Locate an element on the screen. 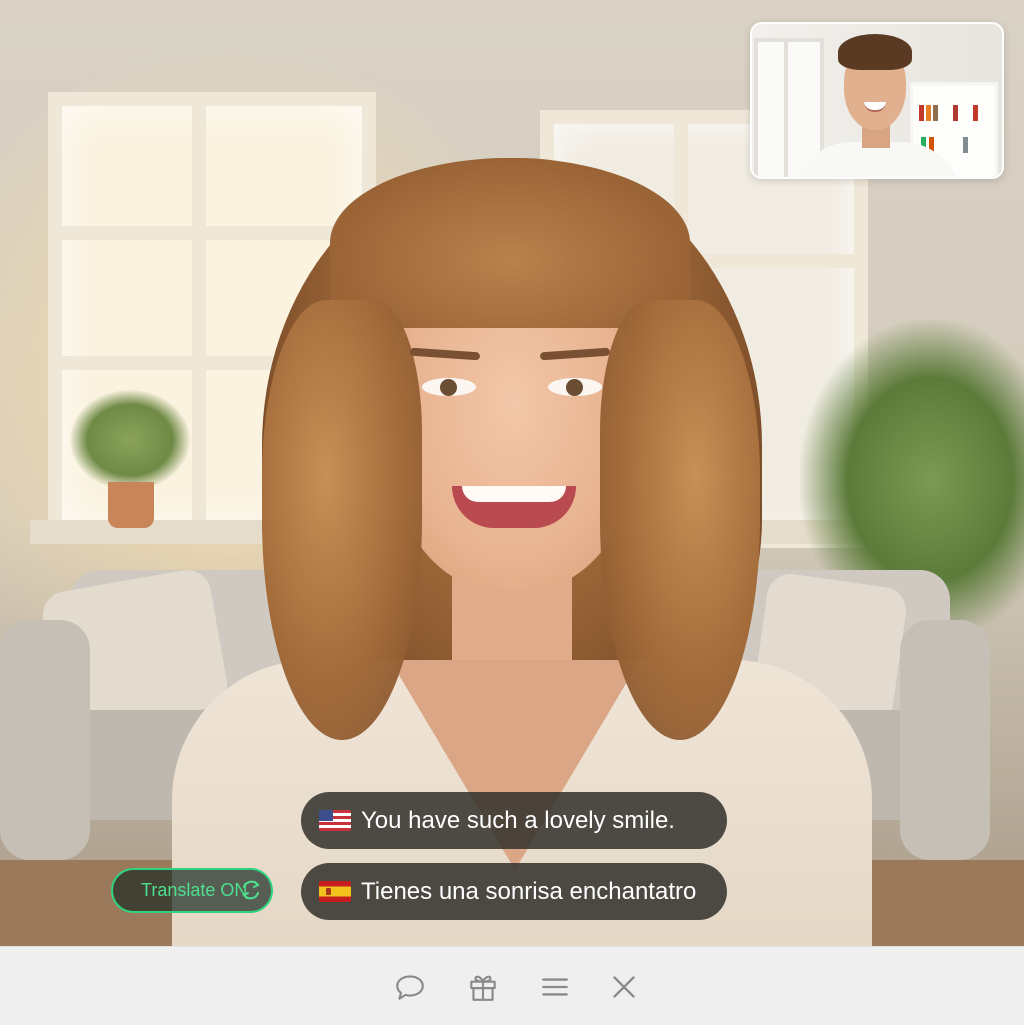 The height and width of the screenshot is (1025, 1024). translate-swap-icon is located at coordinates (251, 890).